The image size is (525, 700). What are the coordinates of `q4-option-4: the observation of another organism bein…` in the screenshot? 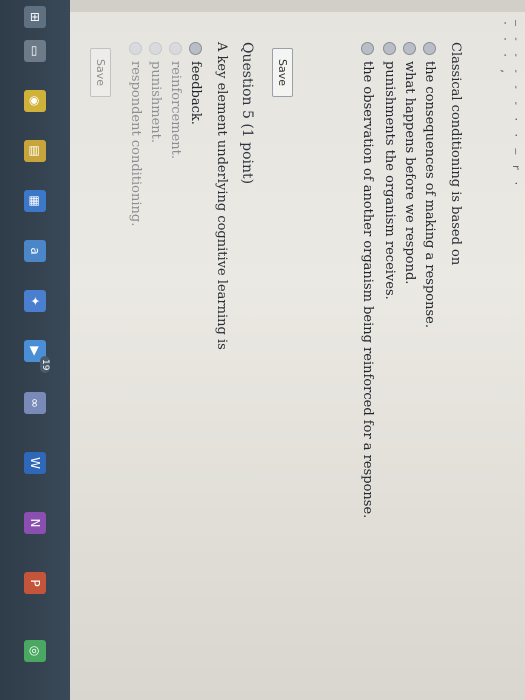 It's located at (367, 280).